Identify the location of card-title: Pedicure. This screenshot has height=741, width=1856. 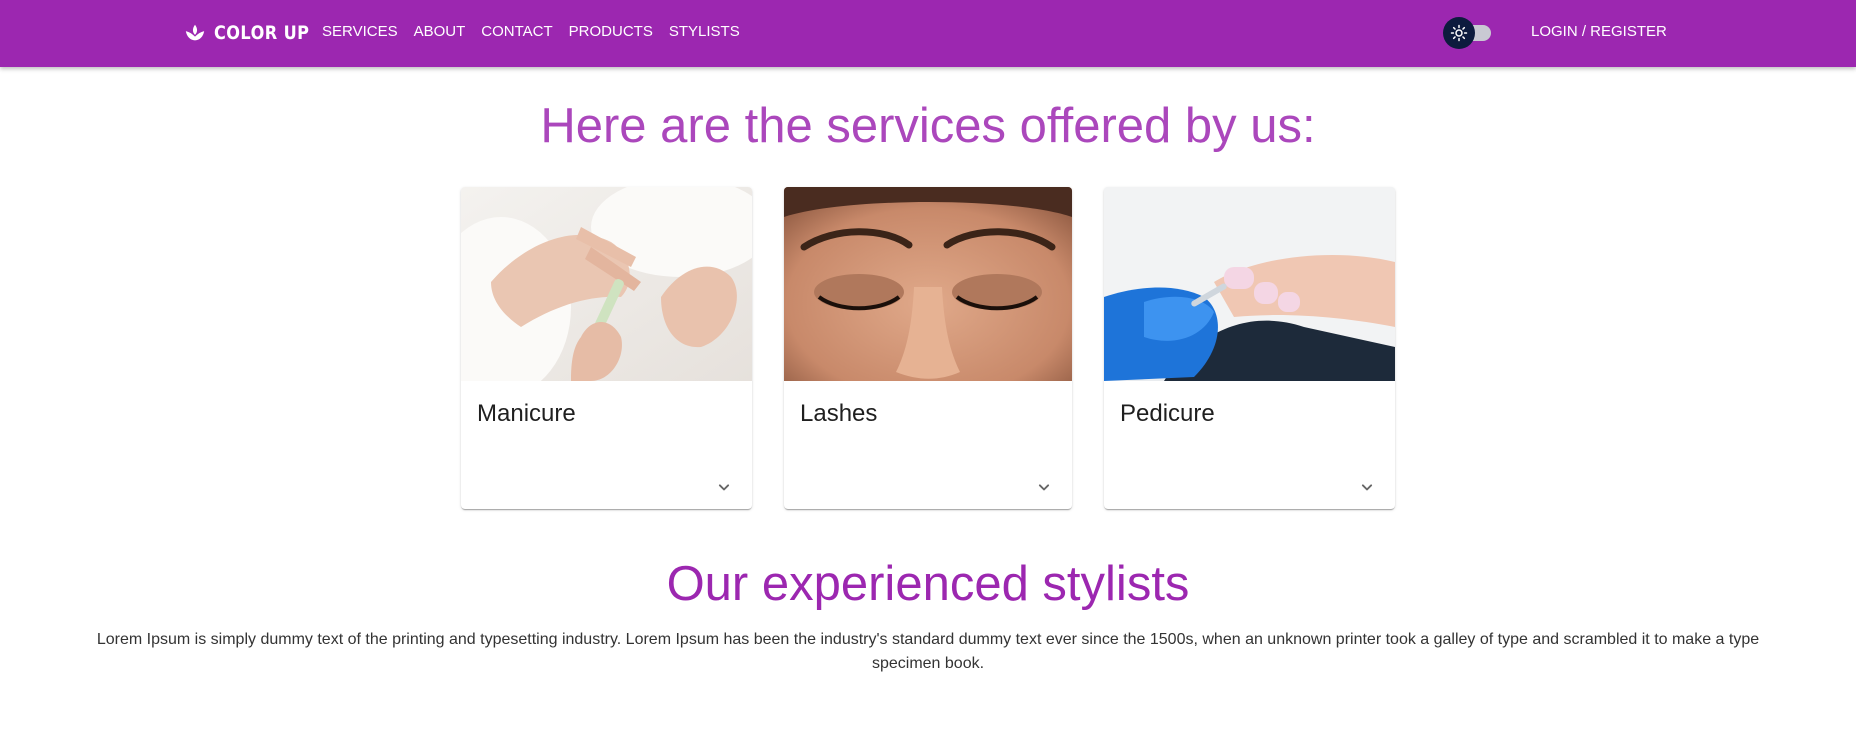
(1167, 413).